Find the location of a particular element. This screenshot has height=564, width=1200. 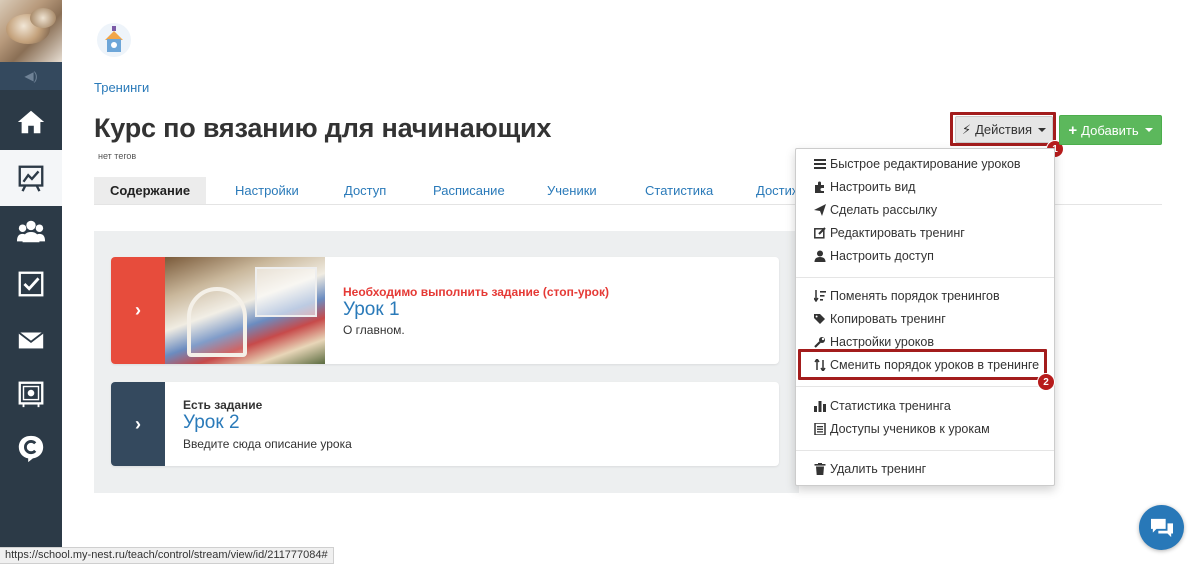

menu-item-delete-training: Удалить тренинг is located at coordinates (870, 469).